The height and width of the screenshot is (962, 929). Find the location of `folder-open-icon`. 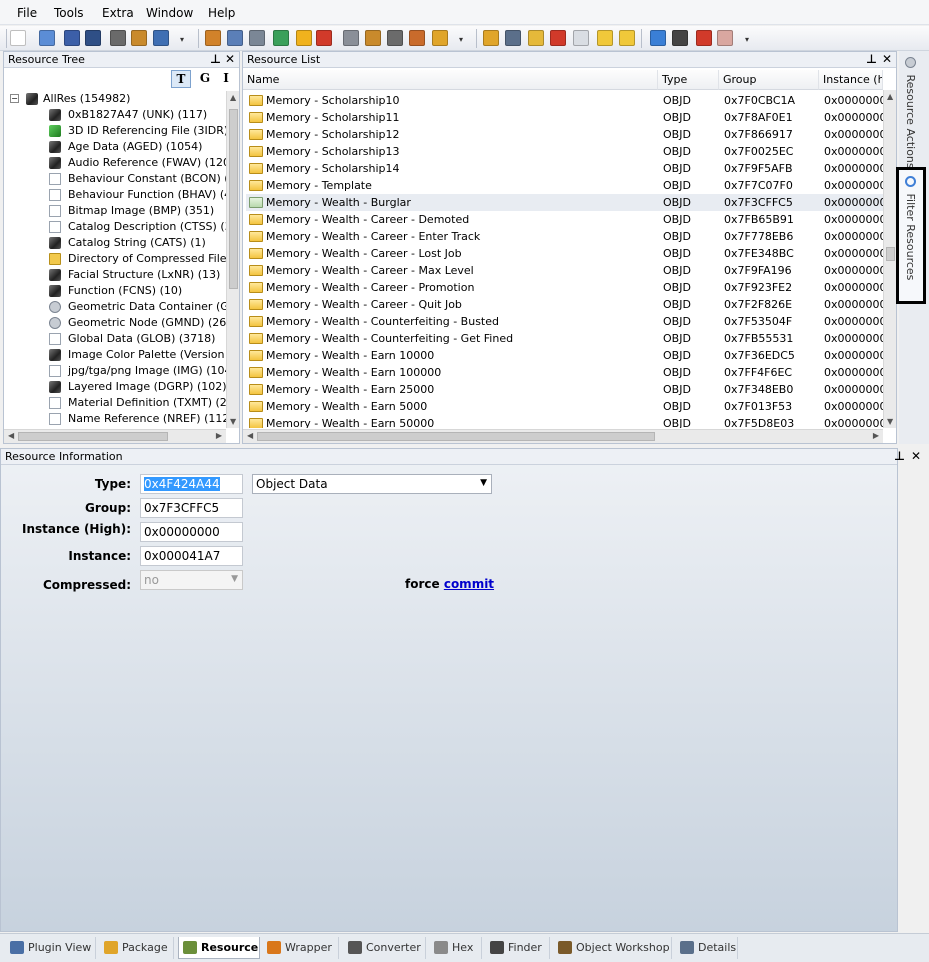

folder-open-icon is located at coordinates (491, 38).